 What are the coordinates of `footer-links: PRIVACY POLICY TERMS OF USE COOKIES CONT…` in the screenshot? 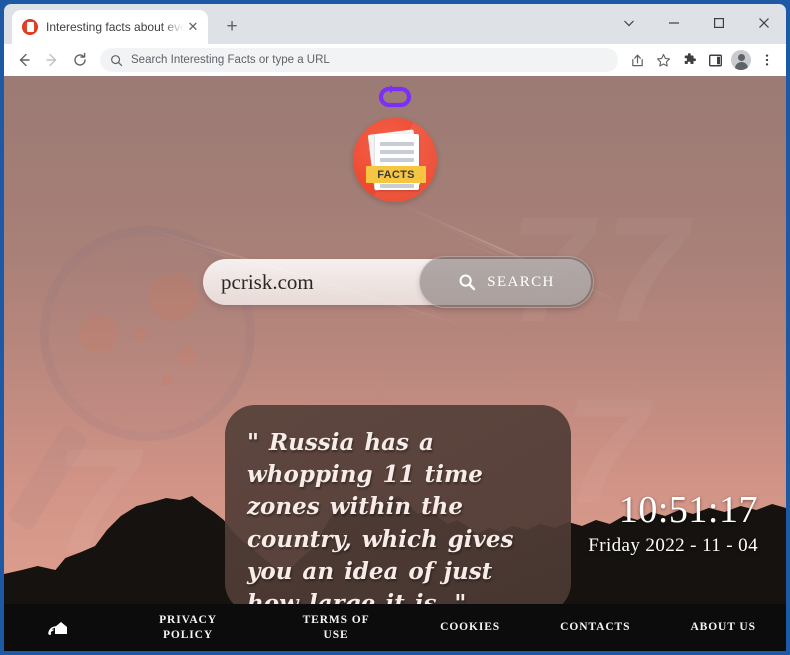 It's located at (450, 627).